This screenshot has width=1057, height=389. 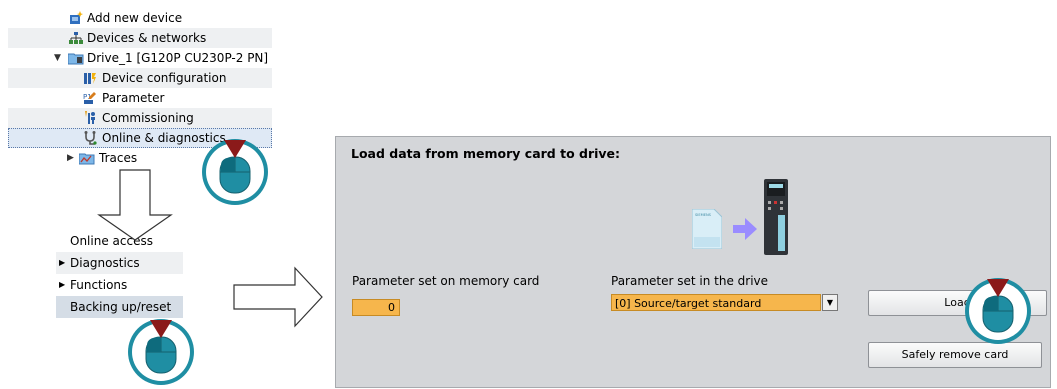 What do you see at coordinates (135, 205) in the screenshot?
I see `flow-arrow-down` at bounding box center [135, 205].